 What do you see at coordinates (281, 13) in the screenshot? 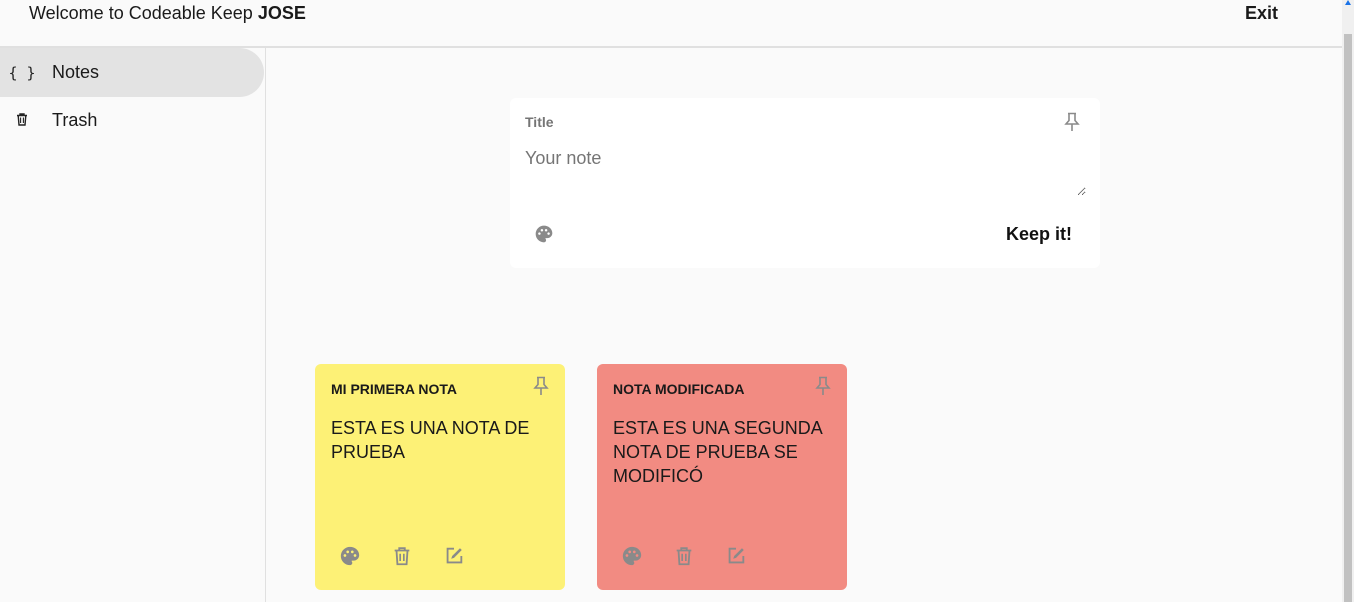
I see `username: JOSE` at bounding box center [281, 13].